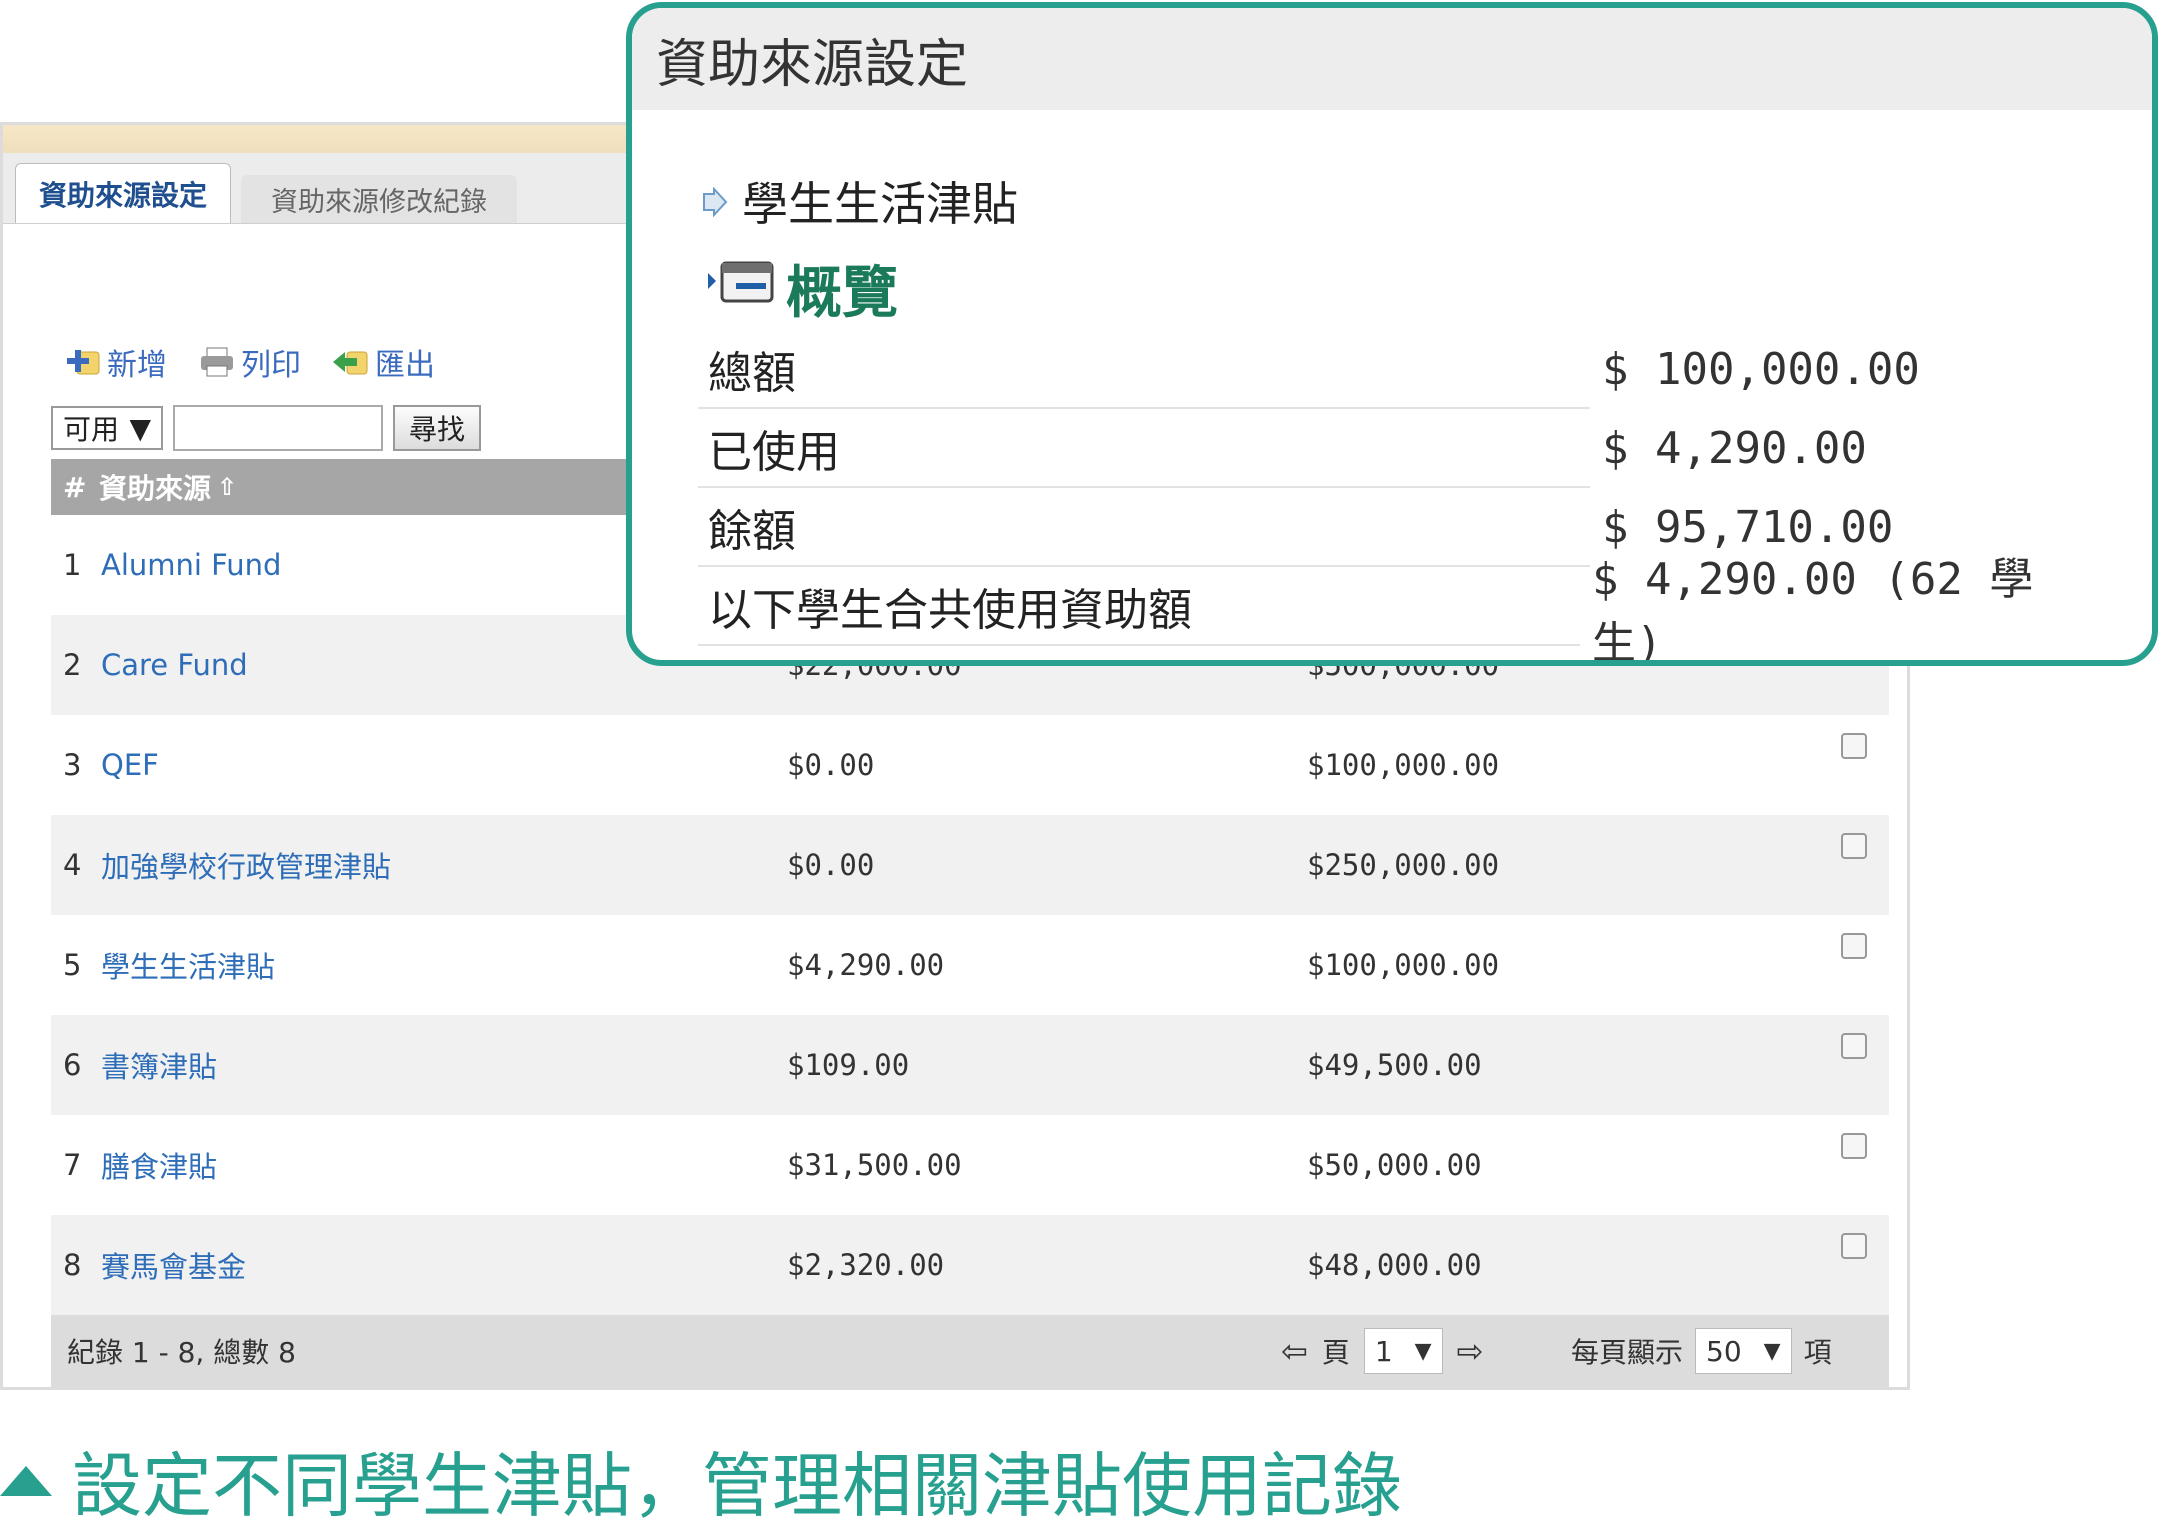 The width and height of the screenshot is (2162, 1531). I want to click on callout-fund-row: 學生生活津貼, so click(858, 201).